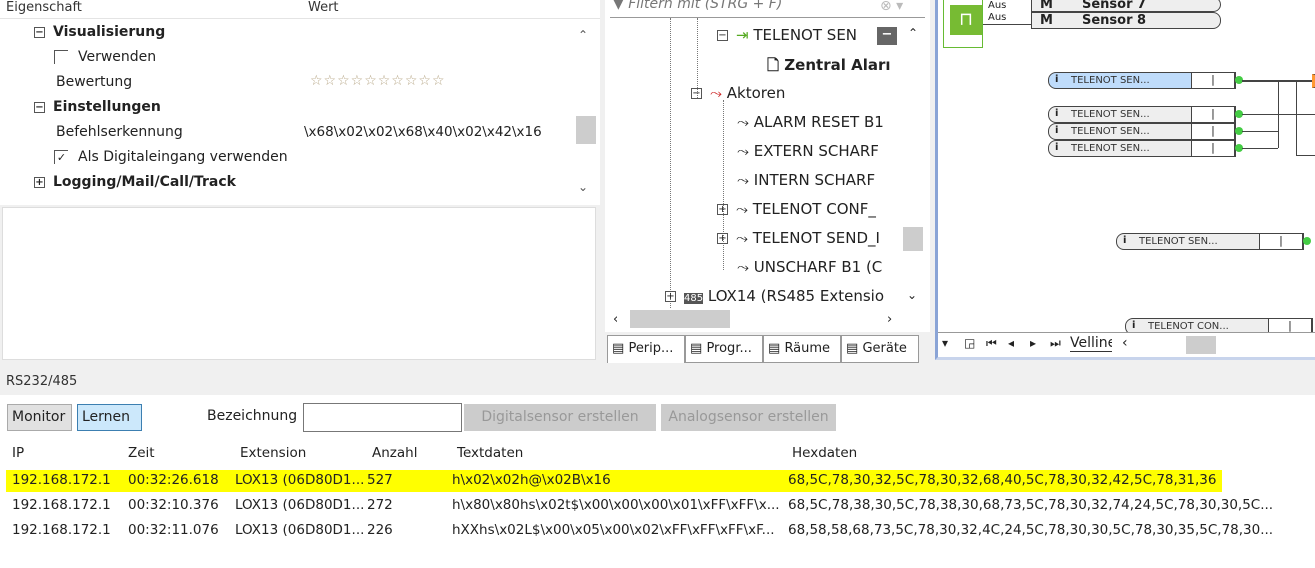 This screenshot has height=568, width=1315. I want to click on col-anzahl: Anzahl, so click(394, 453).